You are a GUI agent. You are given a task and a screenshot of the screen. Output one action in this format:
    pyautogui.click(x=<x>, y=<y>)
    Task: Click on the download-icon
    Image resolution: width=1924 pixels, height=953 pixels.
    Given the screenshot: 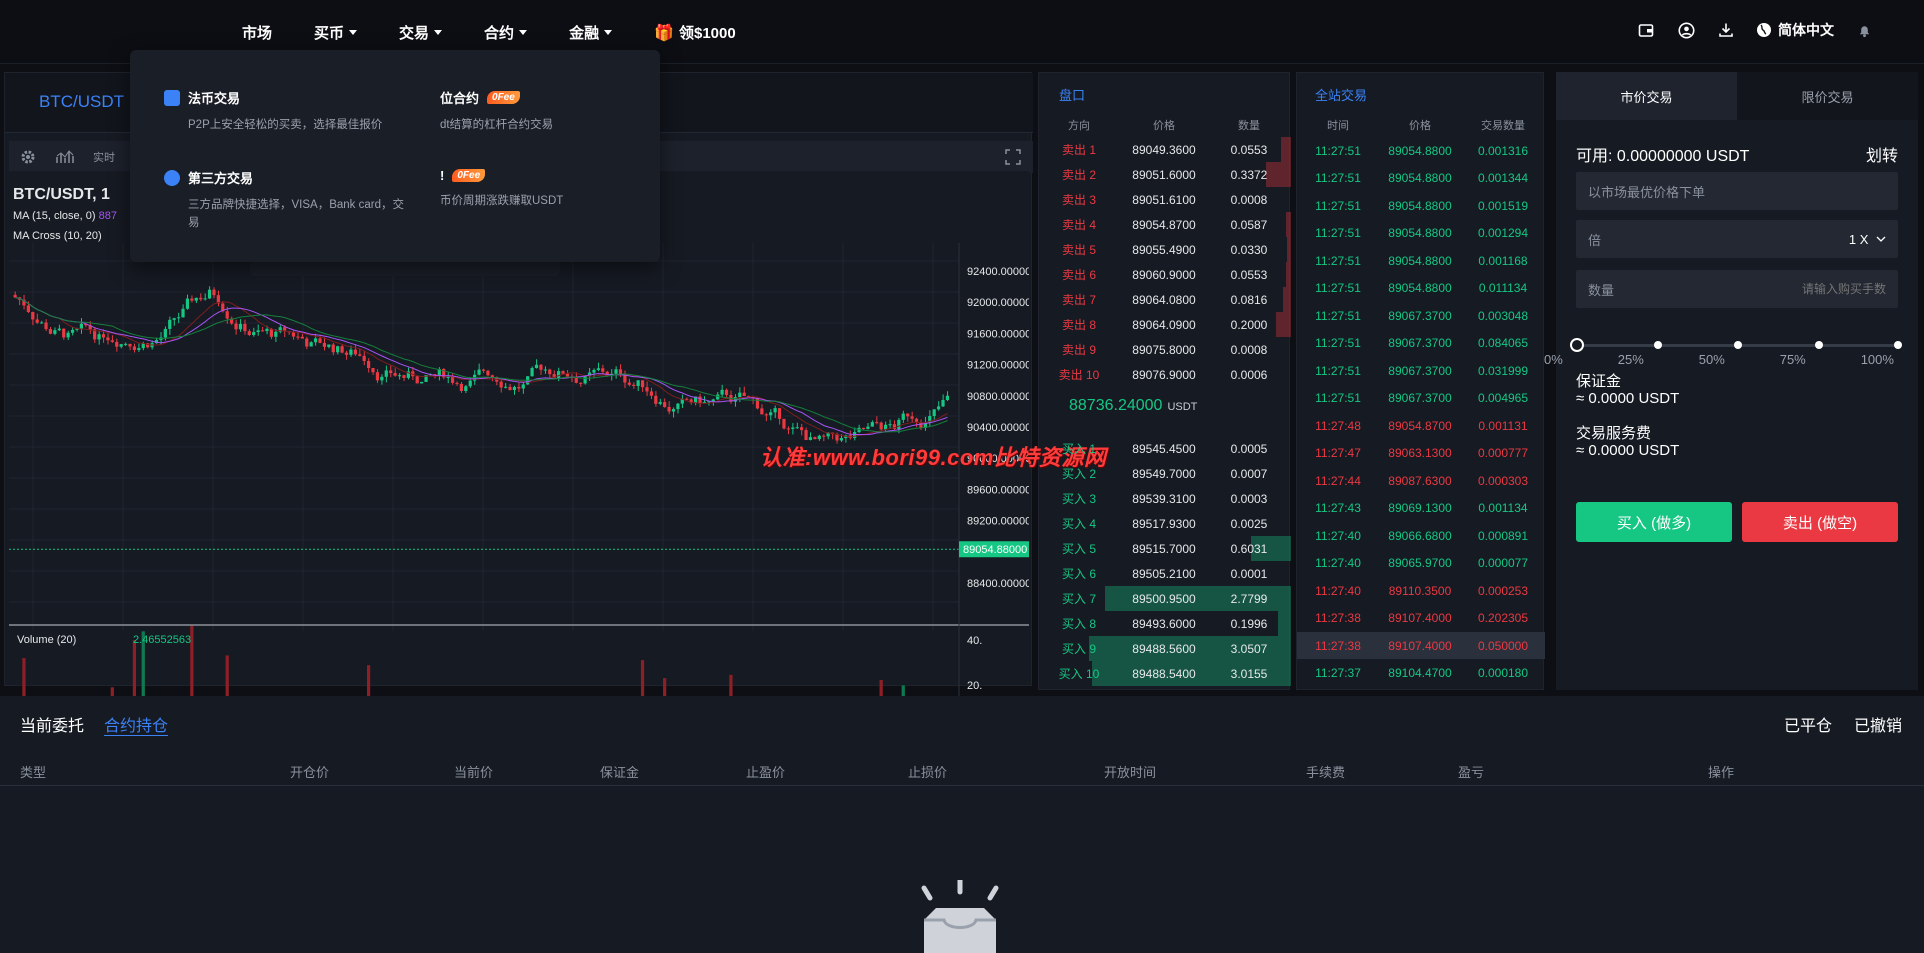 What is the action you would take?
    pyautogui.click(x=1726, y=30)
    